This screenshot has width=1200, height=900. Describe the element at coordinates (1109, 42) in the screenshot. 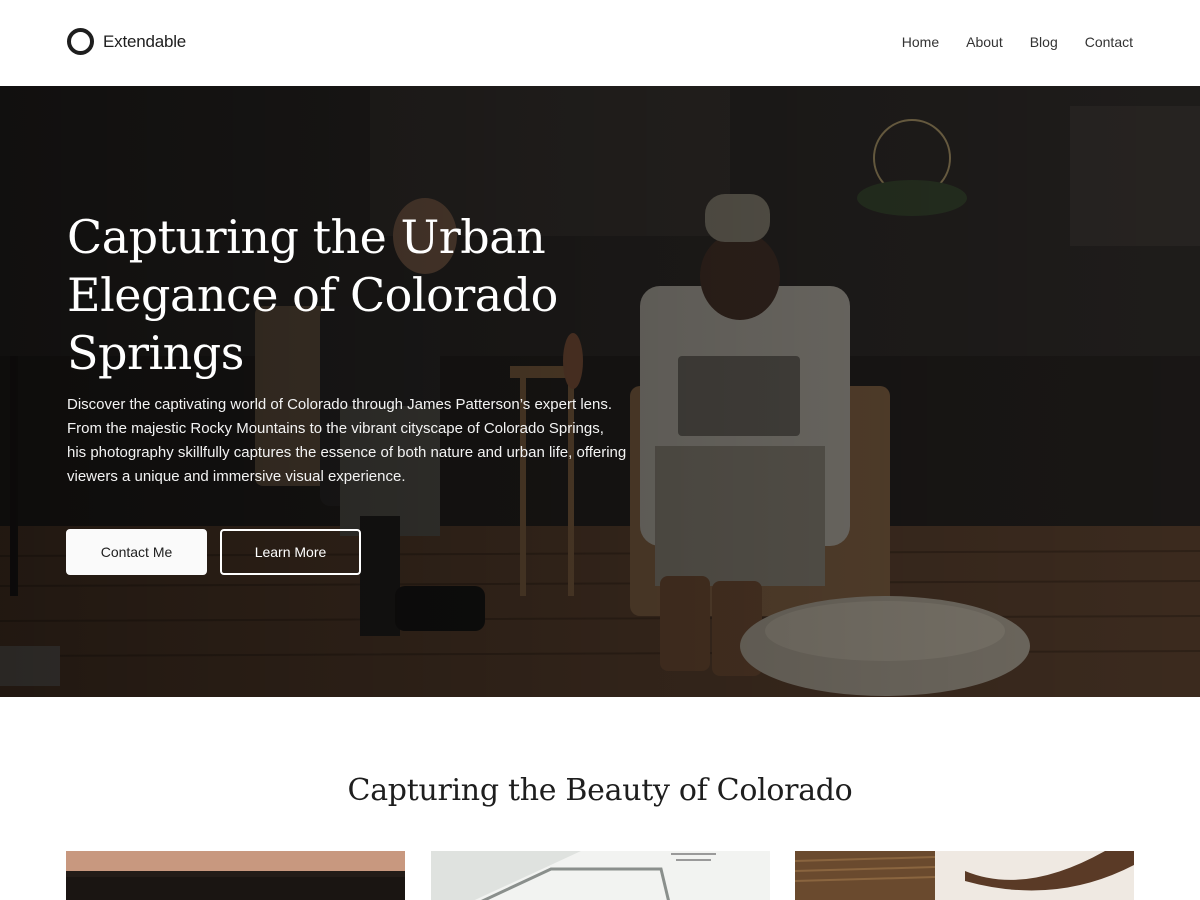

I see `nav-item-contact: Contact` at that location.